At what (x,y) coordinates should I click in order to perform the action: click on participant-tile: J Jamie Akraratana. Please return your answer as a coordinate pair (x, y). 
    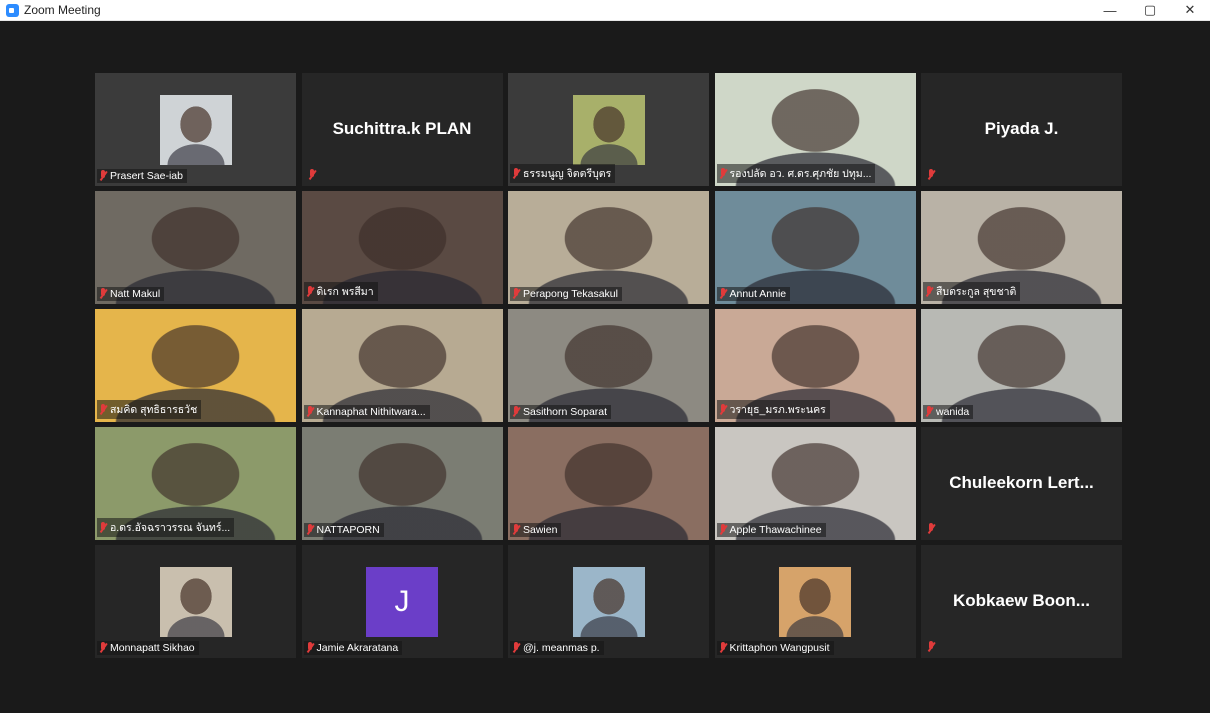
    Looking at the image, I should click on (402, 601).